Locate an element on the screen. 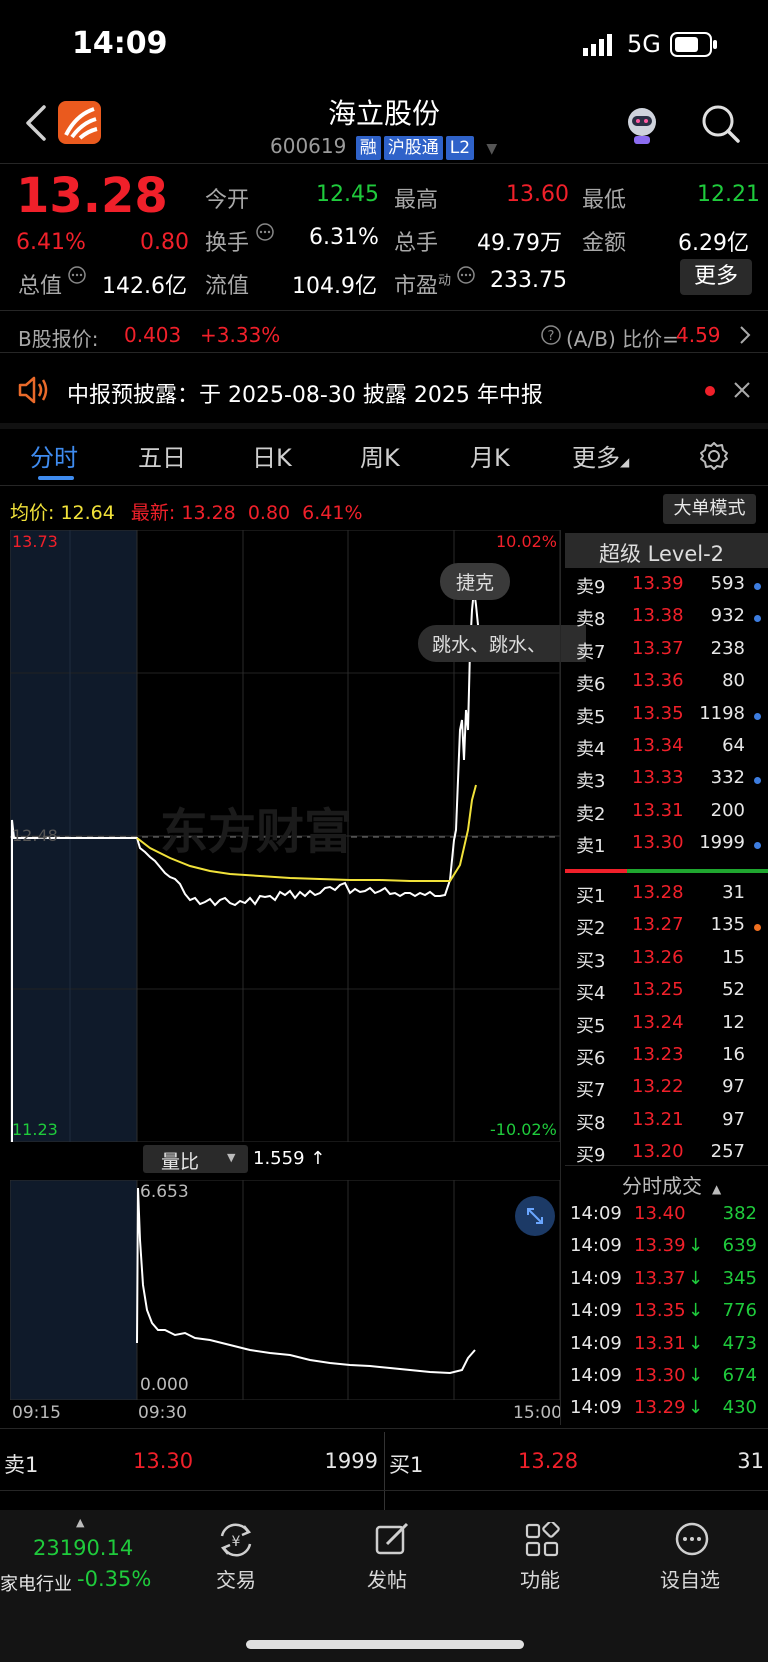  tab-weekly-k: 周K is located at coordinates (380, 455).